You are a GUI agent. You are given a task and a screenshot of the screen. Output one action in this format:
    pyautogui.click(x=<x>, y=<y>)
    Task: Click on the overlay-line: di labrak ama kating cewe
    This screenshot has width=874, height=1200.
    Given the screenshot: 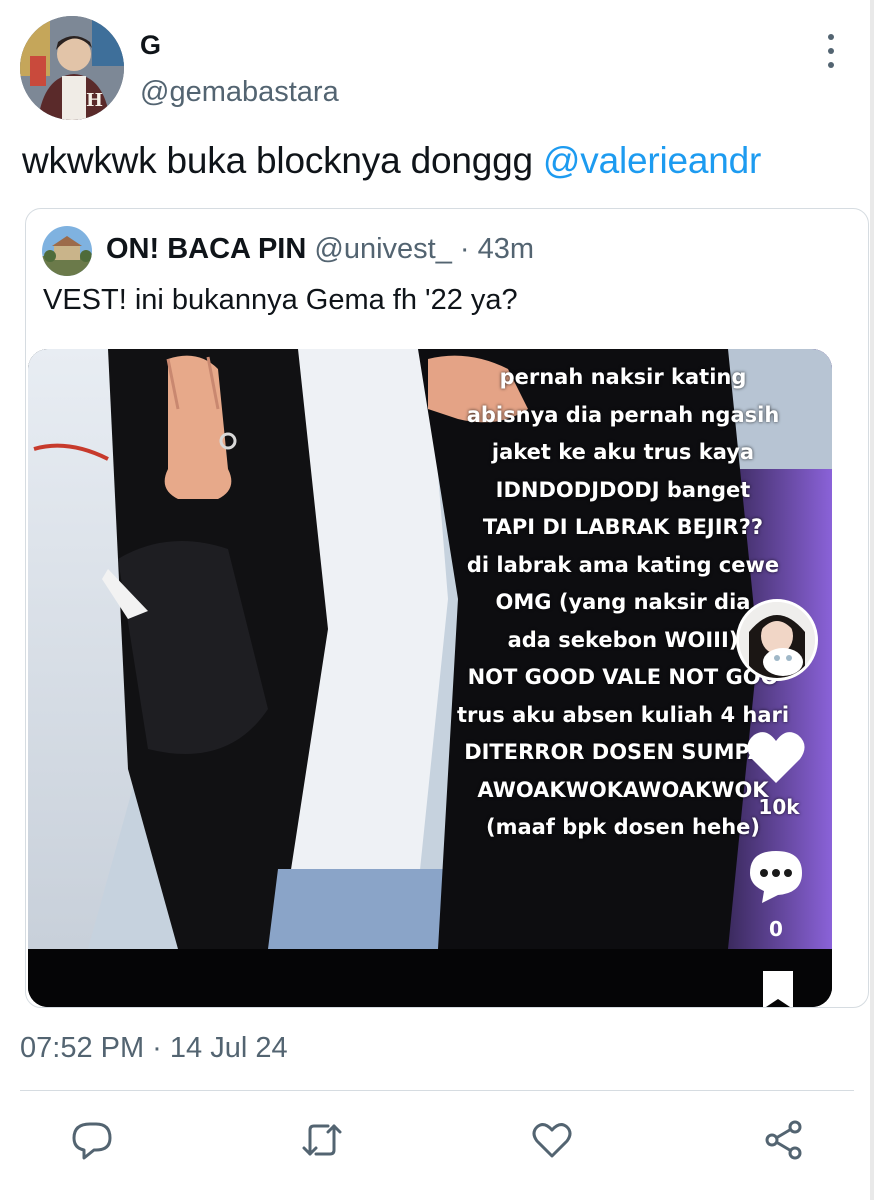 What is the action you would take?
    pyautogui.click(x=623, y=564)
    